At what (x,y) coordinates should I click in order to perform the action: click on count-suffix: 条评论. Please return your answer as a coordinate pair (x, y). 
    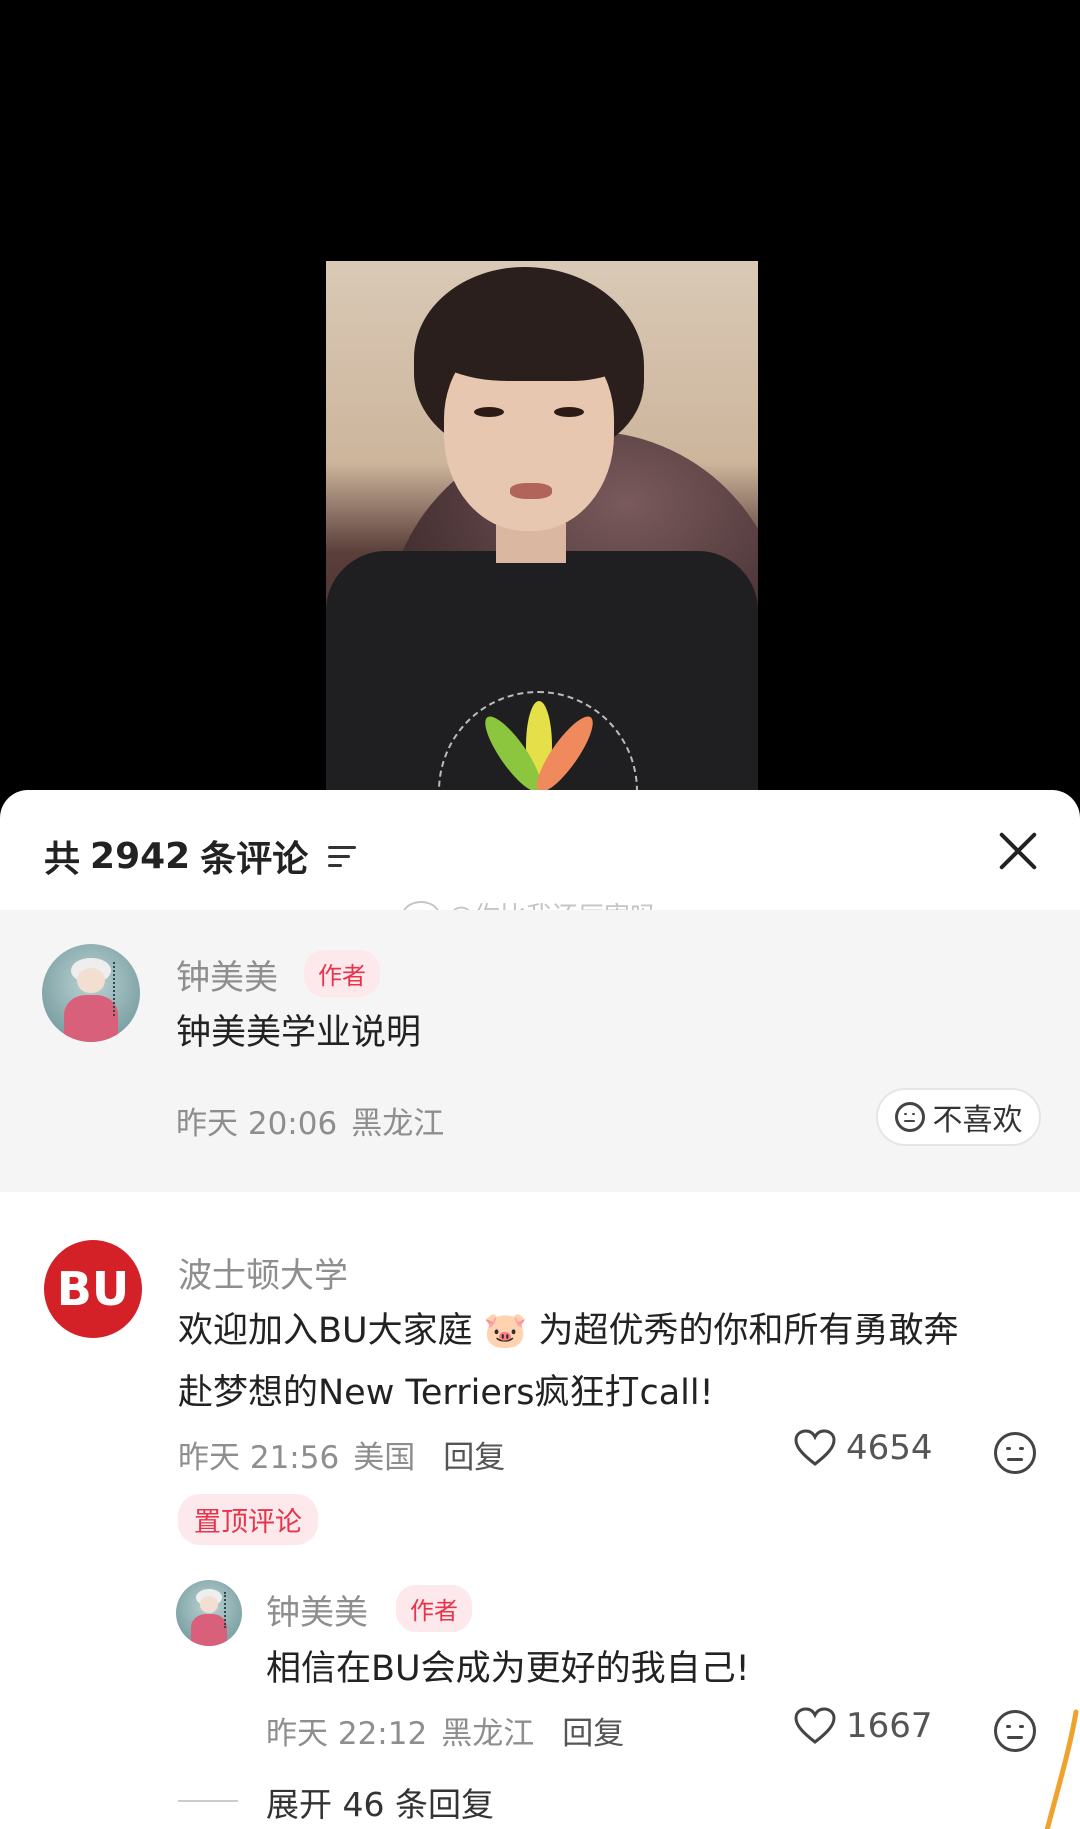
    Looking at the image, I should click on (254, 859).